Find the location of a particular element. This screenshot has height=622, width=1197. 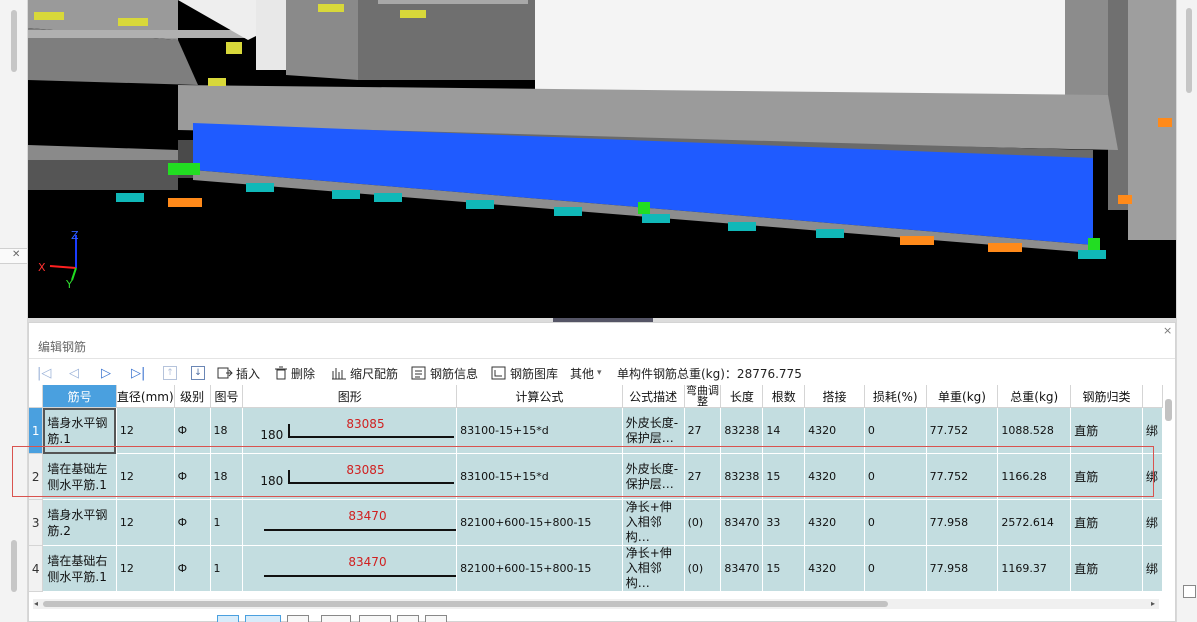

column-header is located at coordinates (1152, 396).